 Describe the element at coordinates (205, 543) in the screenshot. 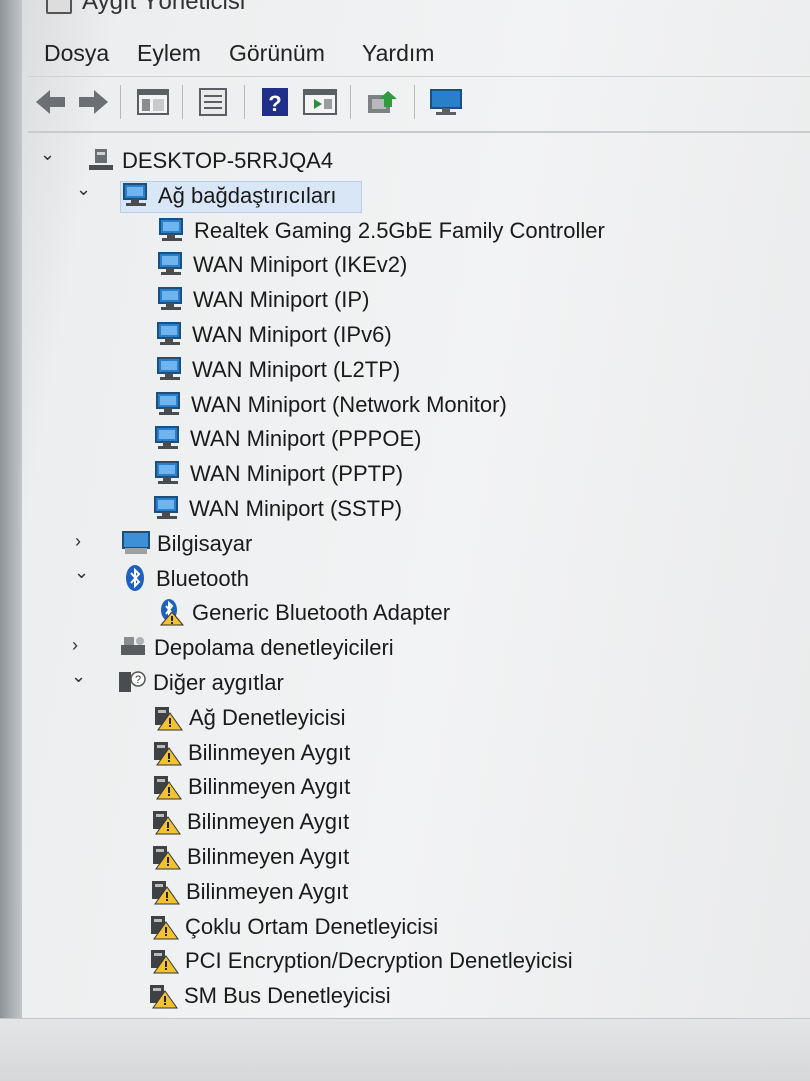

I see `tree-item-label: Bilgisayar` at that location.